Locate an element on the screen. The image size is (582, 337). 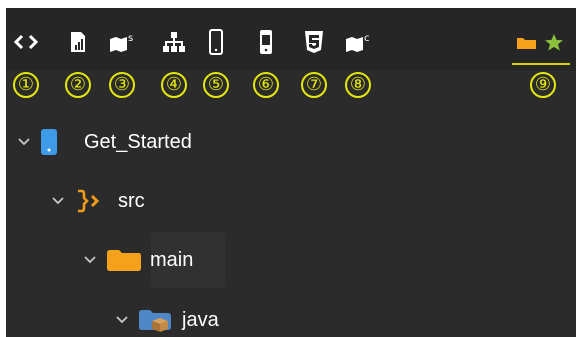
mobile-app-icon is located at coordinates (49, 142).